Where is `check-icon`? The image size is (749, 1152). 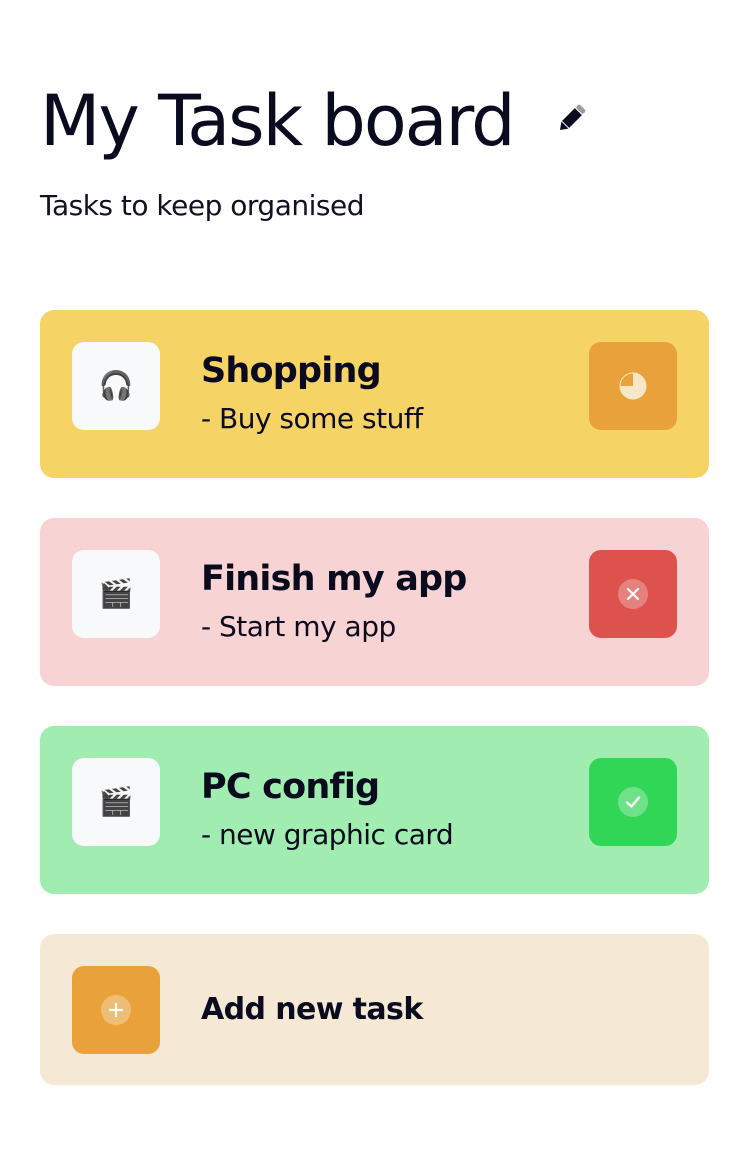 check-icon is located at coordinates (633, 802).